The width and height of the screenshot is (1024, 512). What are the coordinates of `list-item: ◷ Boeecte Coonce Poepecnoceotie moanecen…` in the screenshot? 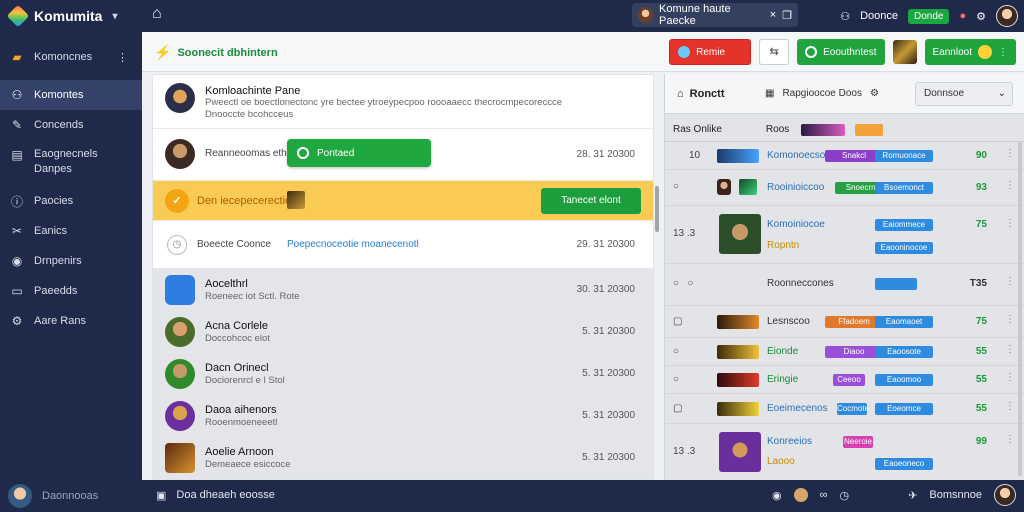 It's located at (403, 245).